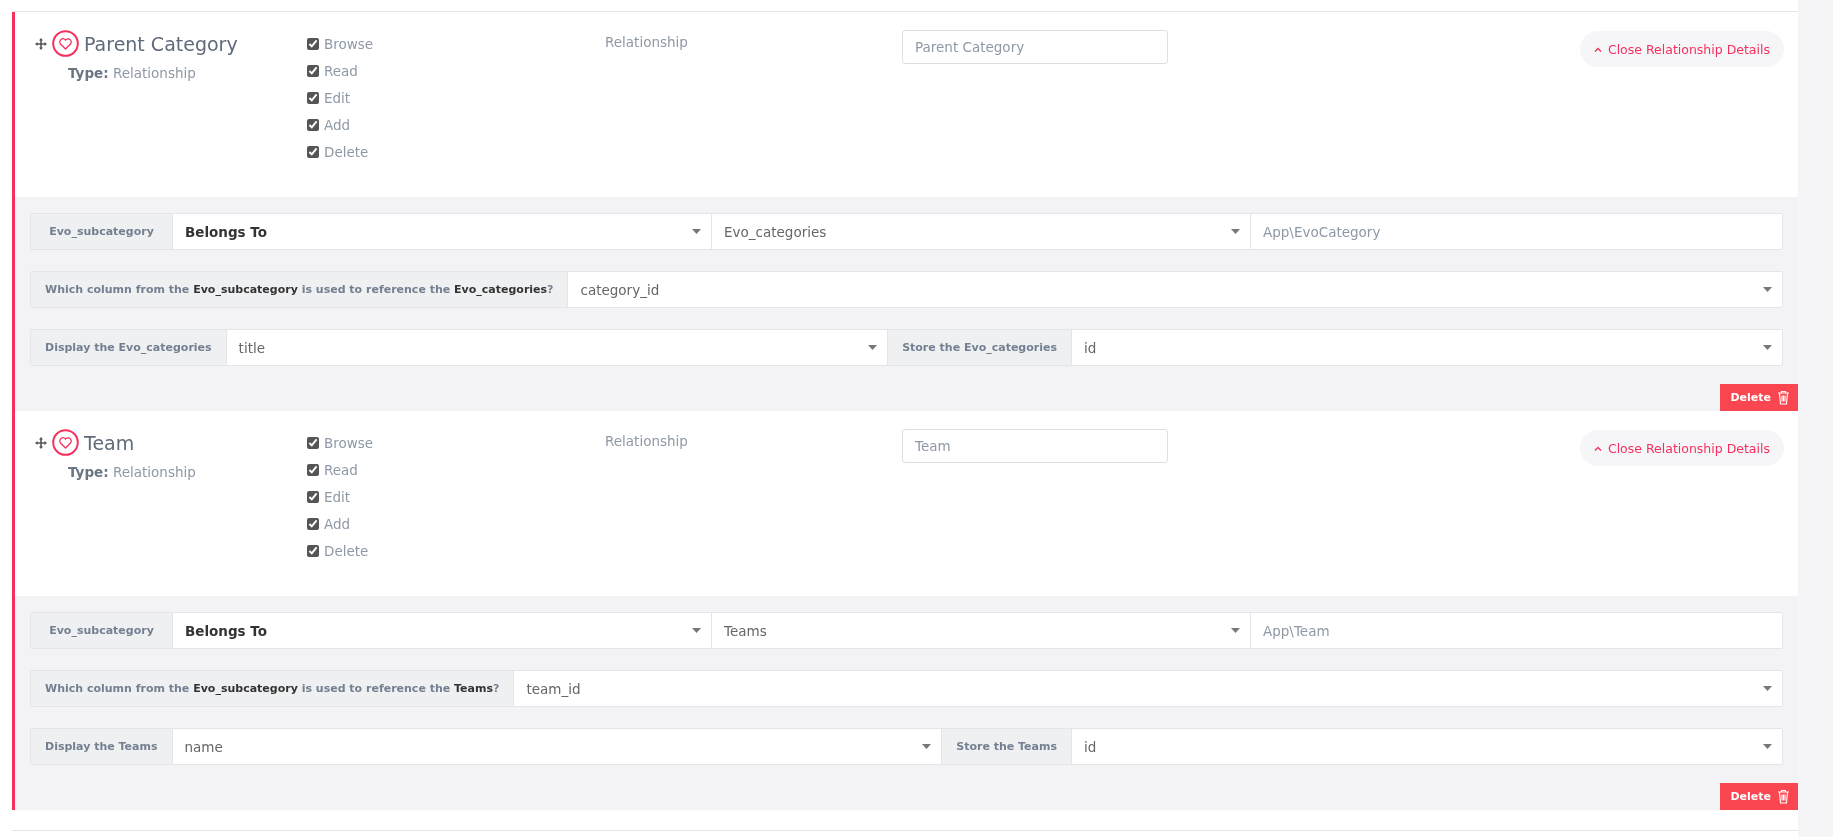 The image size is (1833, 837). Describe the element at coordinates (1516, 630) in the screenshot. I see `model-field: App\Team` at that location.